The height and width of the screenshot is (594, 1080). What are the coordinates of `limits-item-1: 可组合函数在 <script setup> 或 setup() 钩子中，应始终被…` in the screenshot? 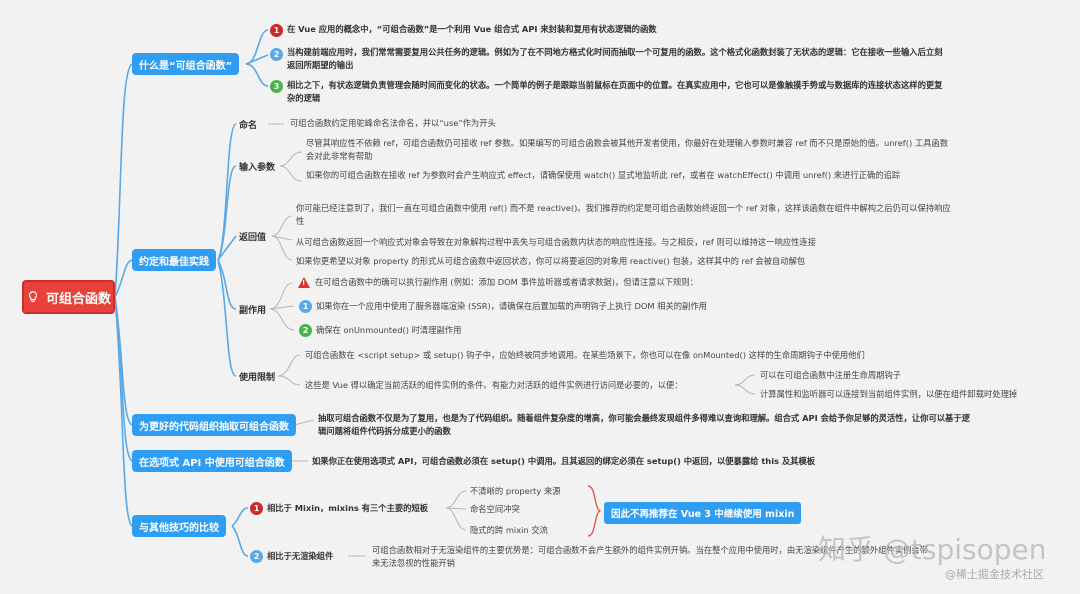 It's located at (585, 355).